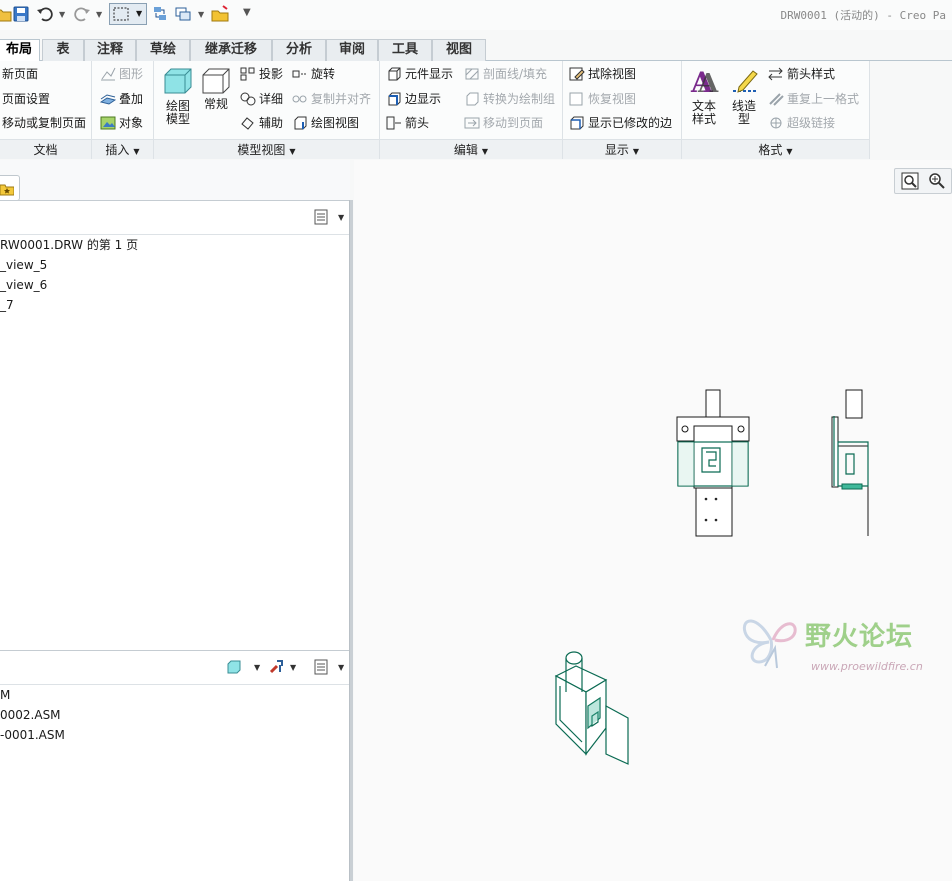 Image resolution: width=952 pixels, height=881 pixels. I want to click on select-box-button: ▼, so click(128, 14).